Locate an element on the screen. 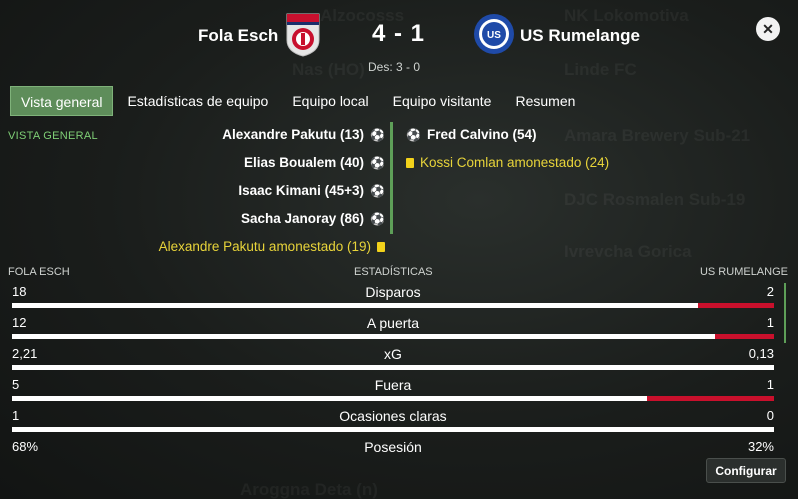 Image resolution: width=798 pixels, height=499 pixels. home-event: Alexandre Pakutu amonestado (19) is located at coordinates (272, 246).